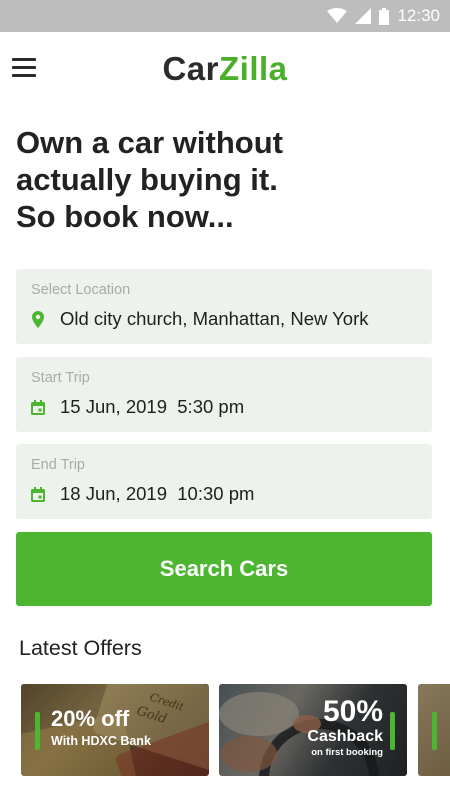 This screenshot has height=800, width=450. Describe the element at coordinates (352, 711) in the screenshot. I see `offer-headline: 50%` at that location.